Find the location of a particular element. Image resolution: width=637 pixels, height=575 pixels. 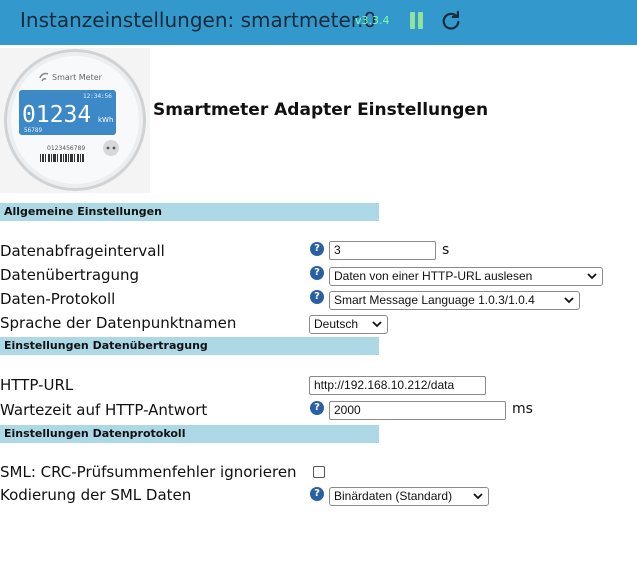

protocol-select: Smart Message Language 1.0.3/1.0.4 is located at coordinates (454, 300).